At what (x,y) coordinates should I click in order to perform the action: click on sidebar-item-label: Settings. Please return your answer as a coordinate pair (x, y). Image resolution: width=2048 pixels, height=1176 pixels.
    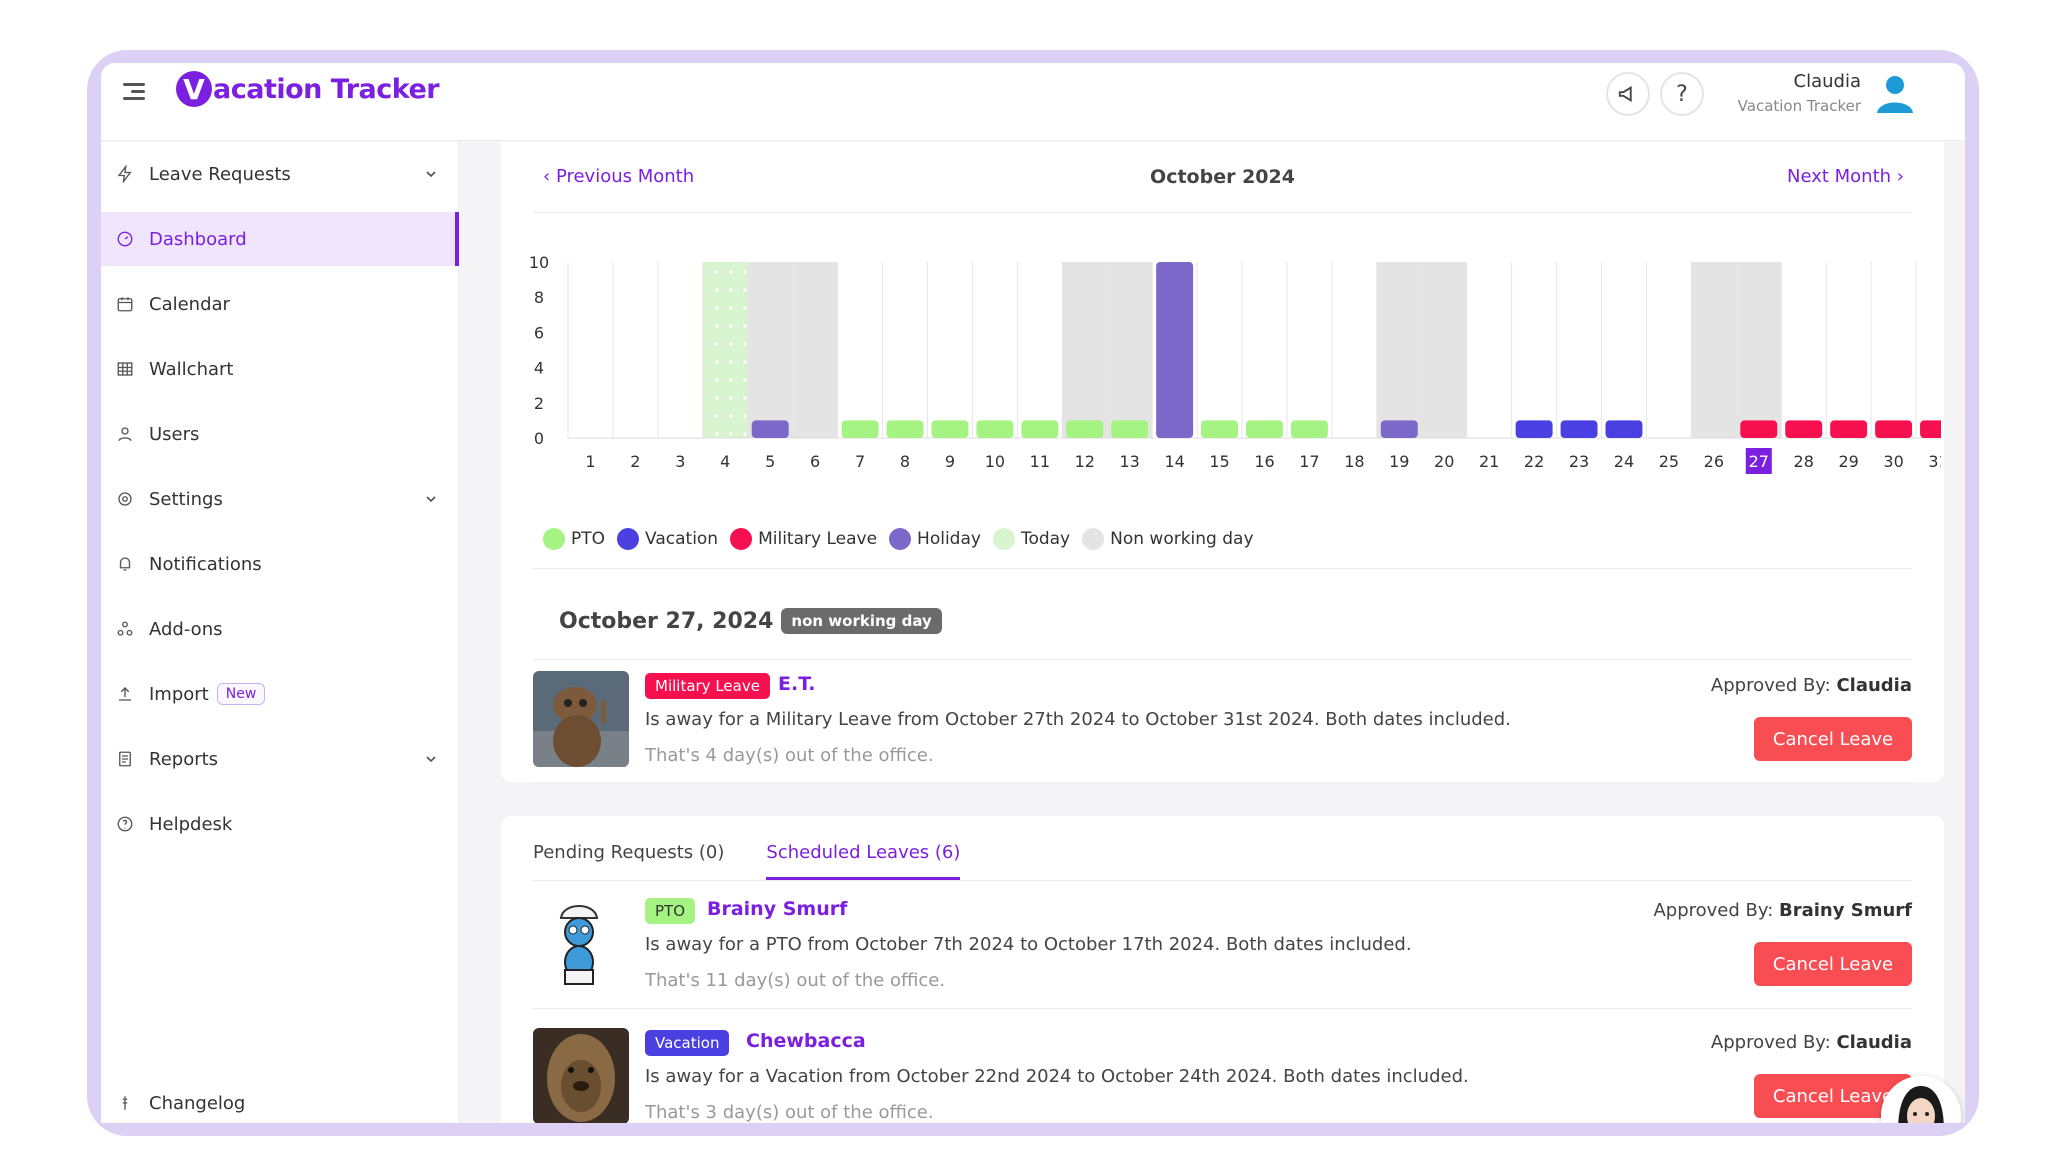
    Looking at the image, I should click on (186, 499).